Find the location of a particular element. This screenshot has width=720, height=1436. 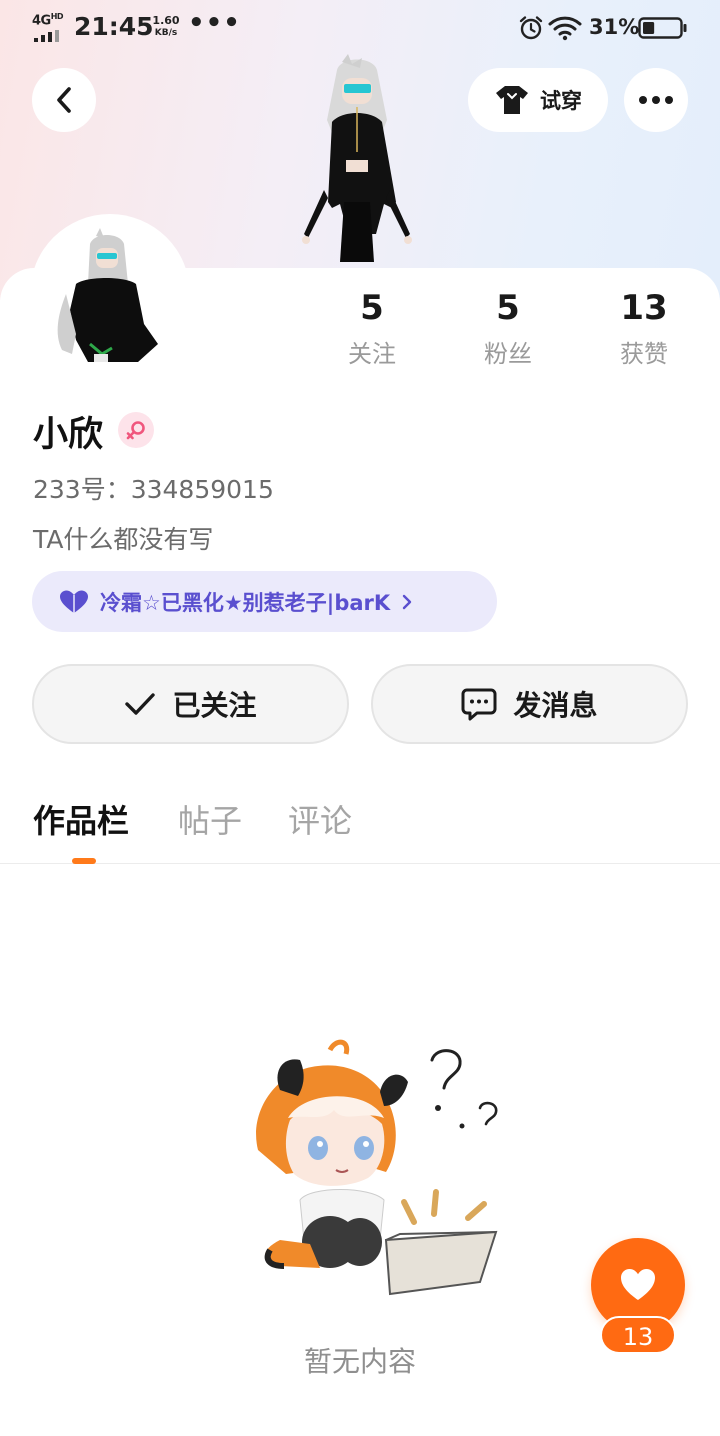

avatar is located at coordinates (110, 294).